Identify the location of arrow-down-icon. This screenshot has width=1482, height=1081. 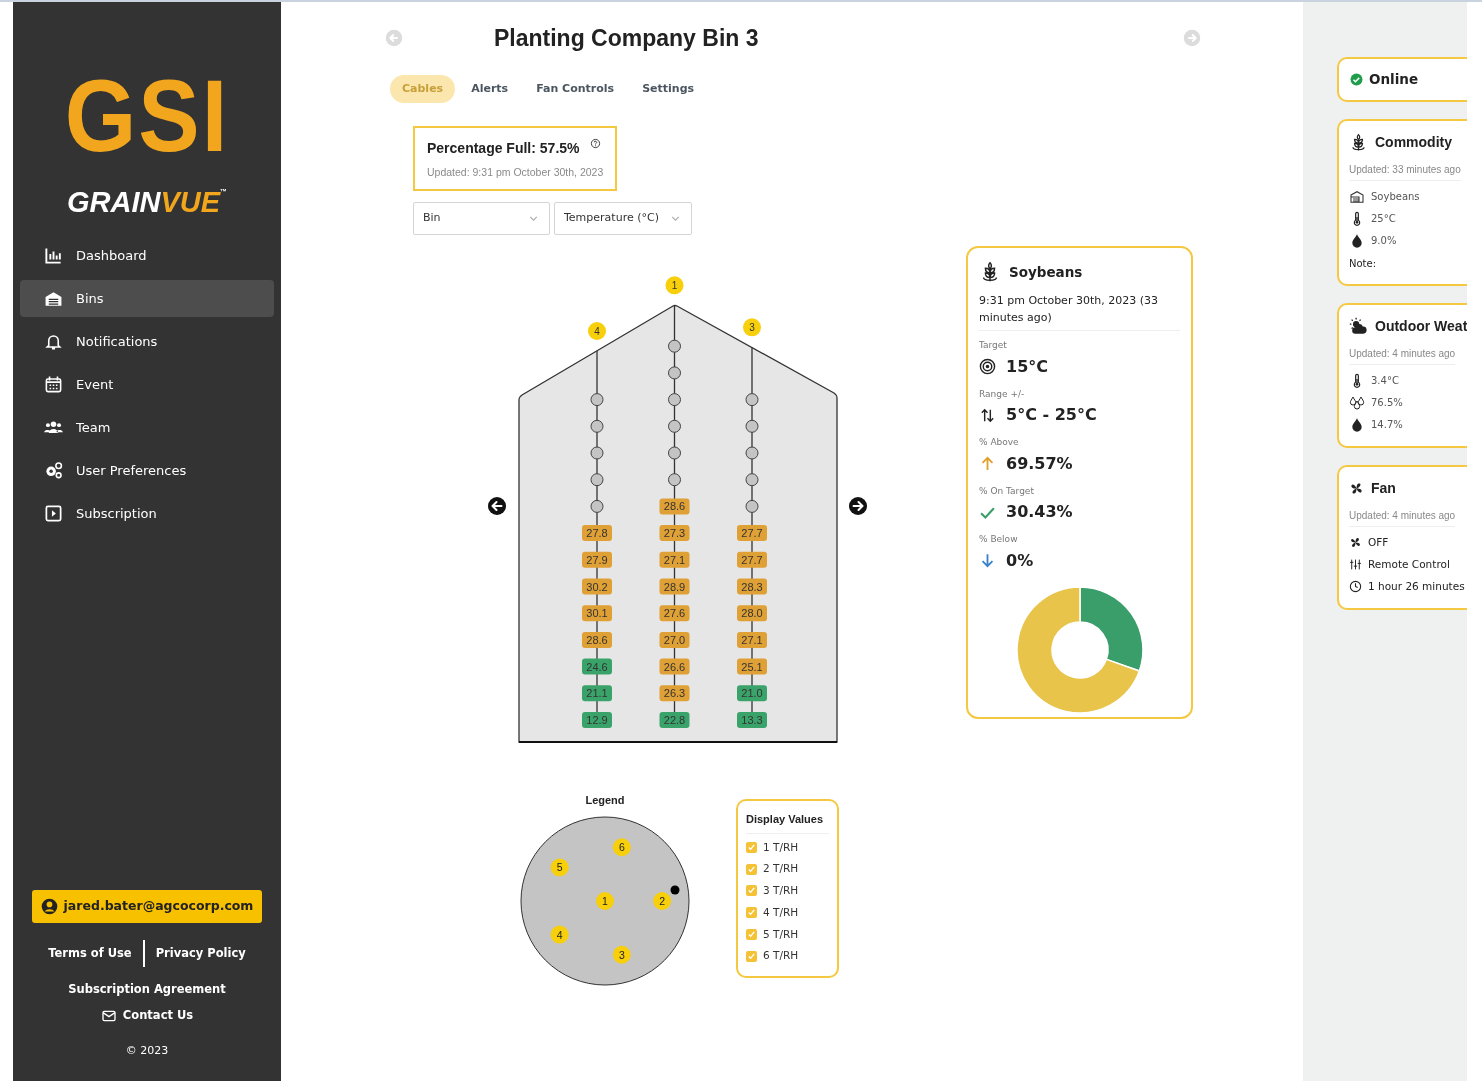
(987, 560).